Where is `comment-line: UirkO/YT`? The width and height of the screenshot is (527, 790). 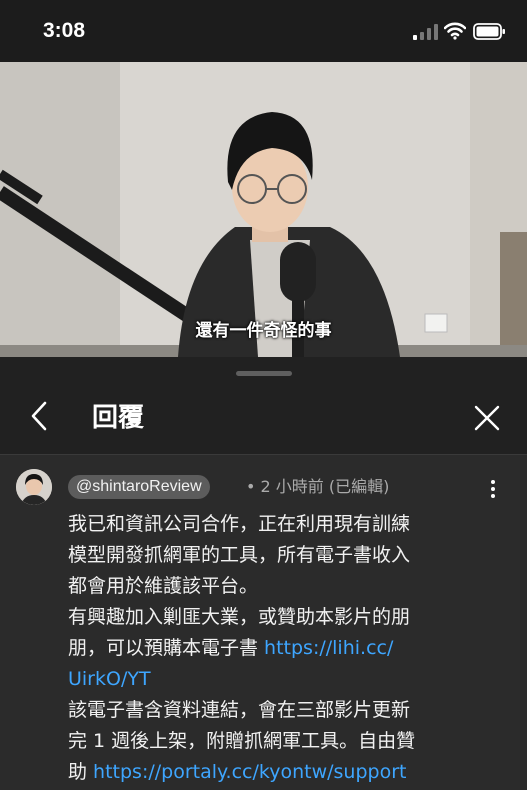 comment-line: UirkO/YT is located at coordinates (283, 679).